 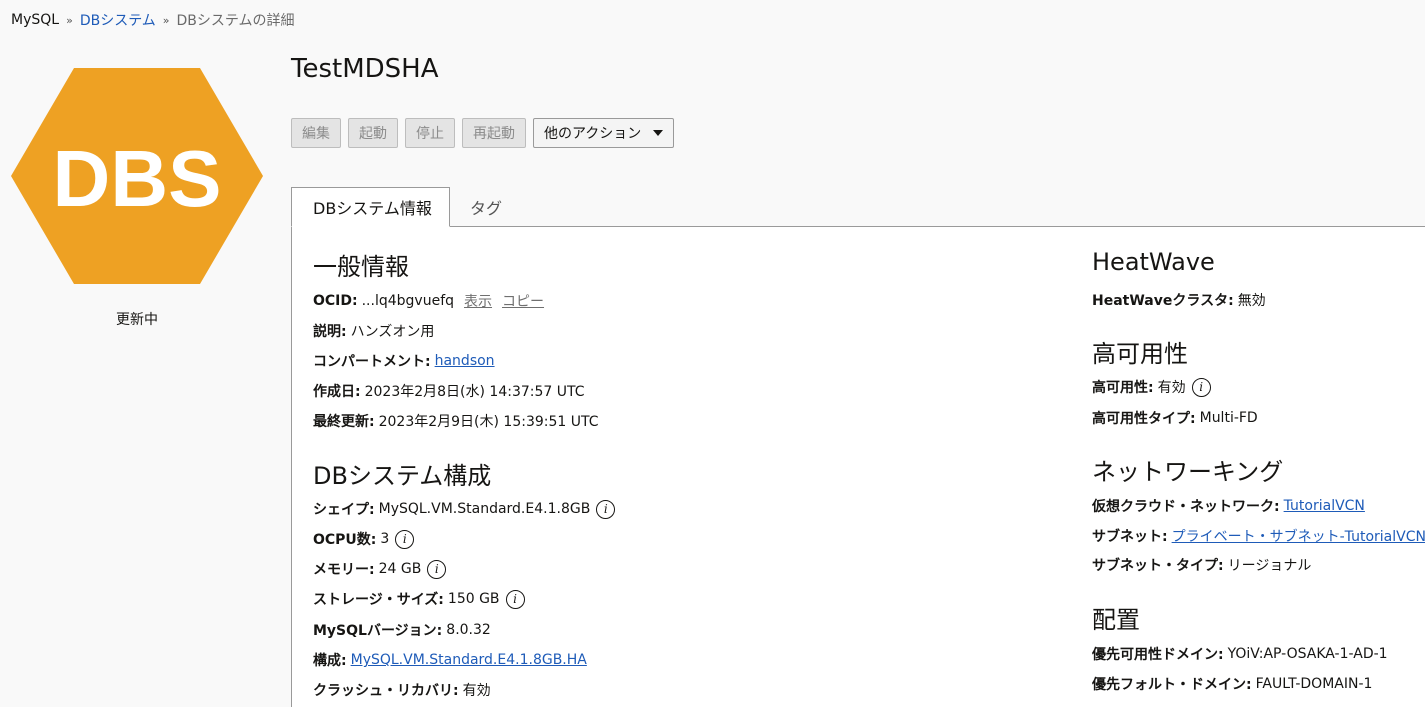 I want to click on availability-domain-field: 優先可用性ドメイン: YOiV:AP-OSAKA-1-AD-1, so click(x=1240, y=654).